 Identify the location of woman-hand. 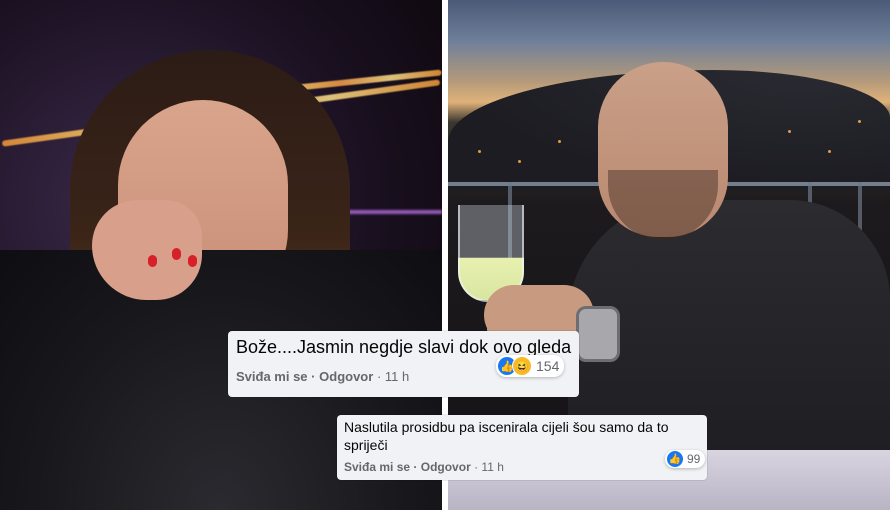
(147, 250).